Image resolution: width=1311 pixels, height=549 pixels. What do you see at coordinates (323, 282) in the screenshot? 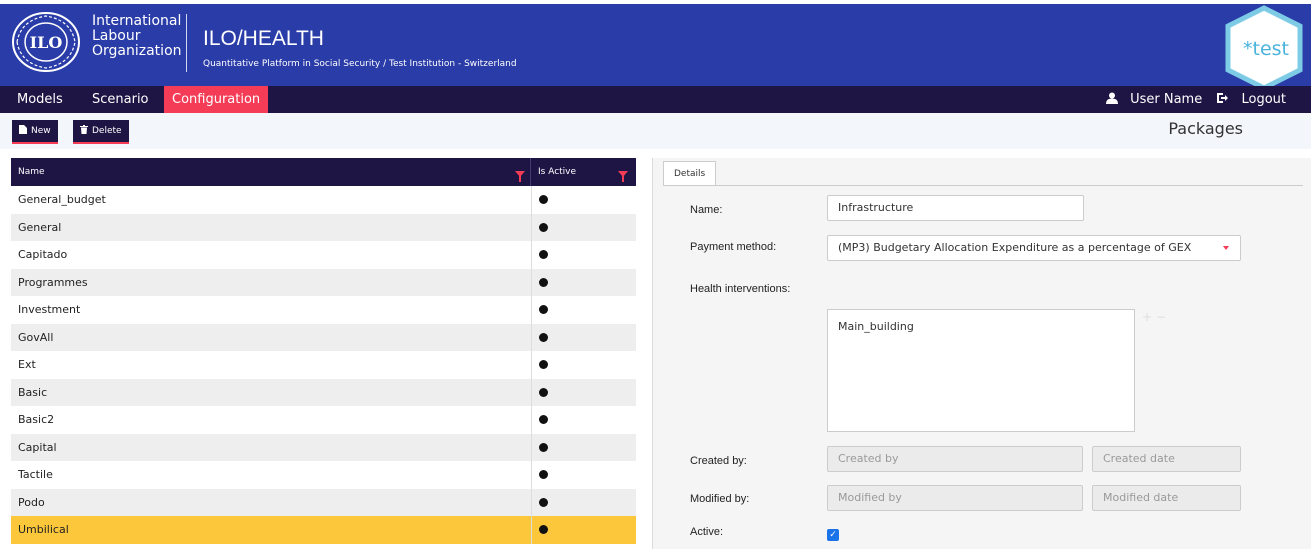
I see `table-row: Programmes` at bounding box center [323, 282].